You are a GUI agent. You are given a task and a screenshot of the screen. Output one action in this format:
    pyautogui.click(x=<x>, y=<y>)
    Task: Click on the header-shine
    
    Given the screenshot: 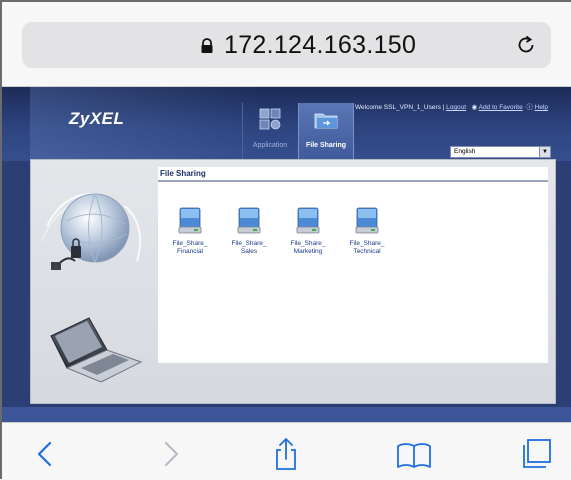 What is the action you would take?
    pyautogui.click(x=145, y=124)
    